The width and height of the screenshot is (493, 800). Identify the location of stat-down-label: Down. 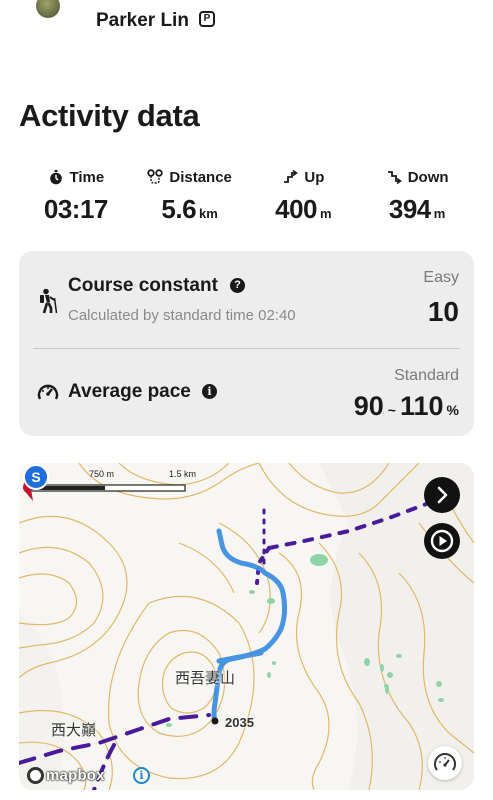
(428, 177).